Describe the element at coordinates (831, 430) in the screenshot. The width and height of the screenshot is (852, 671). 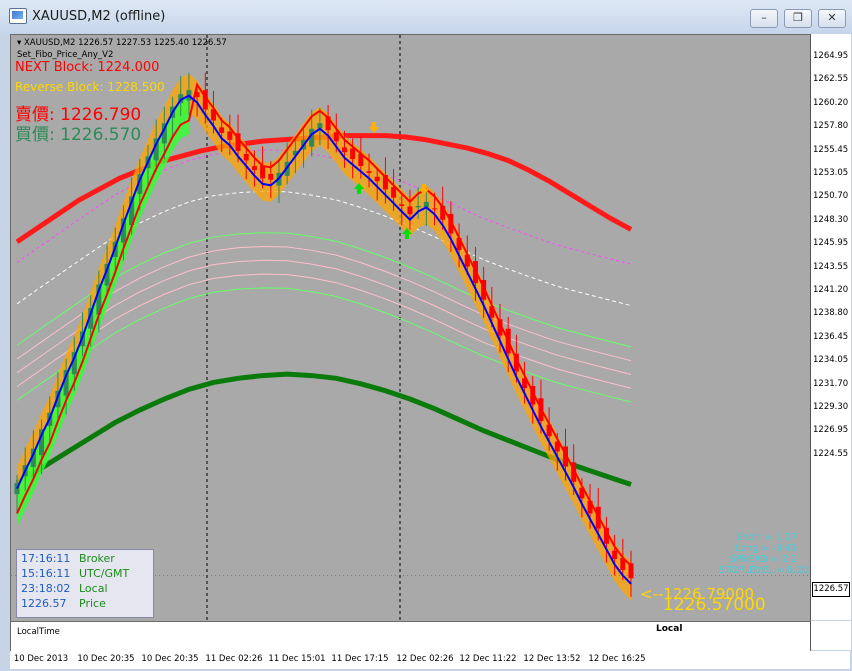
I see `price-tick-label: 1226.95` at that location.